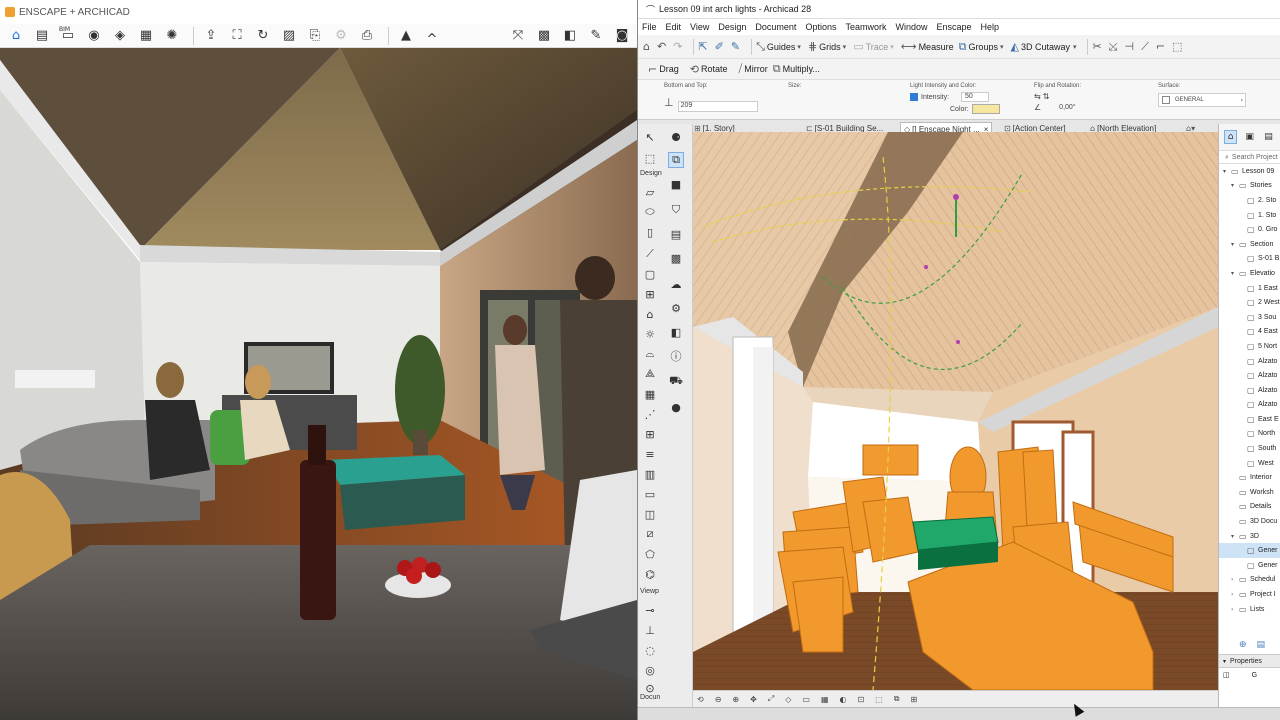 The height and width of the screenshot is (720, 1280). What do you see at coordinates (676, 284) in the screenshot?
I see `shell-tool-icon: ☁` at bounding box center [676, 284].